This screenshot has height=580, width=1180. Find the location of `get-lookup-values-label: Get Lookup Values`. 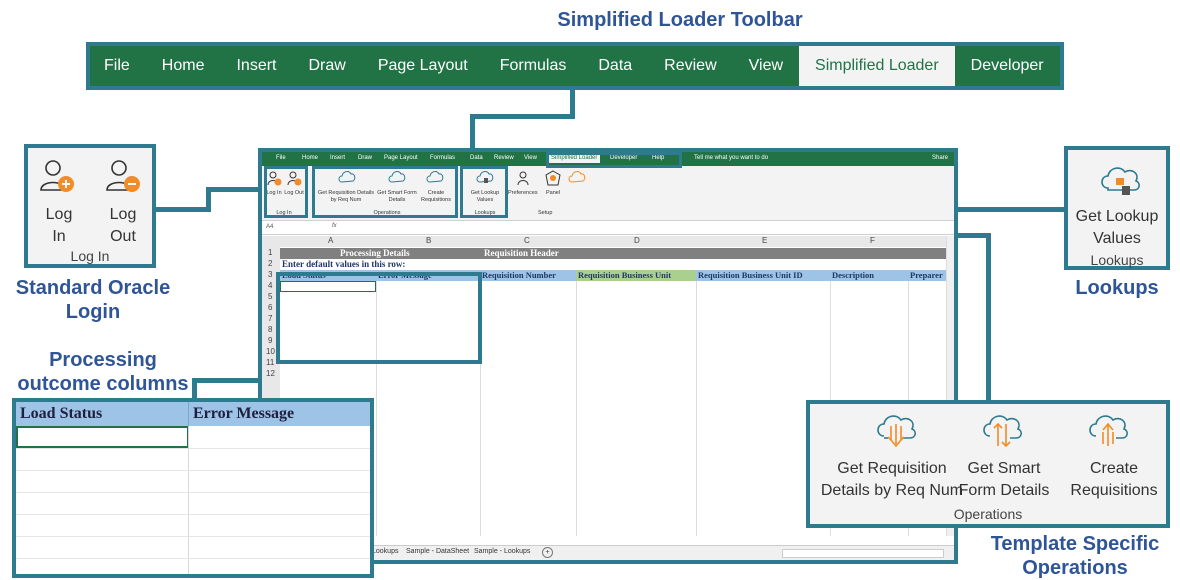

get-lookup-values-label: Get Lookup Values is located at coordinates (1117, 227).